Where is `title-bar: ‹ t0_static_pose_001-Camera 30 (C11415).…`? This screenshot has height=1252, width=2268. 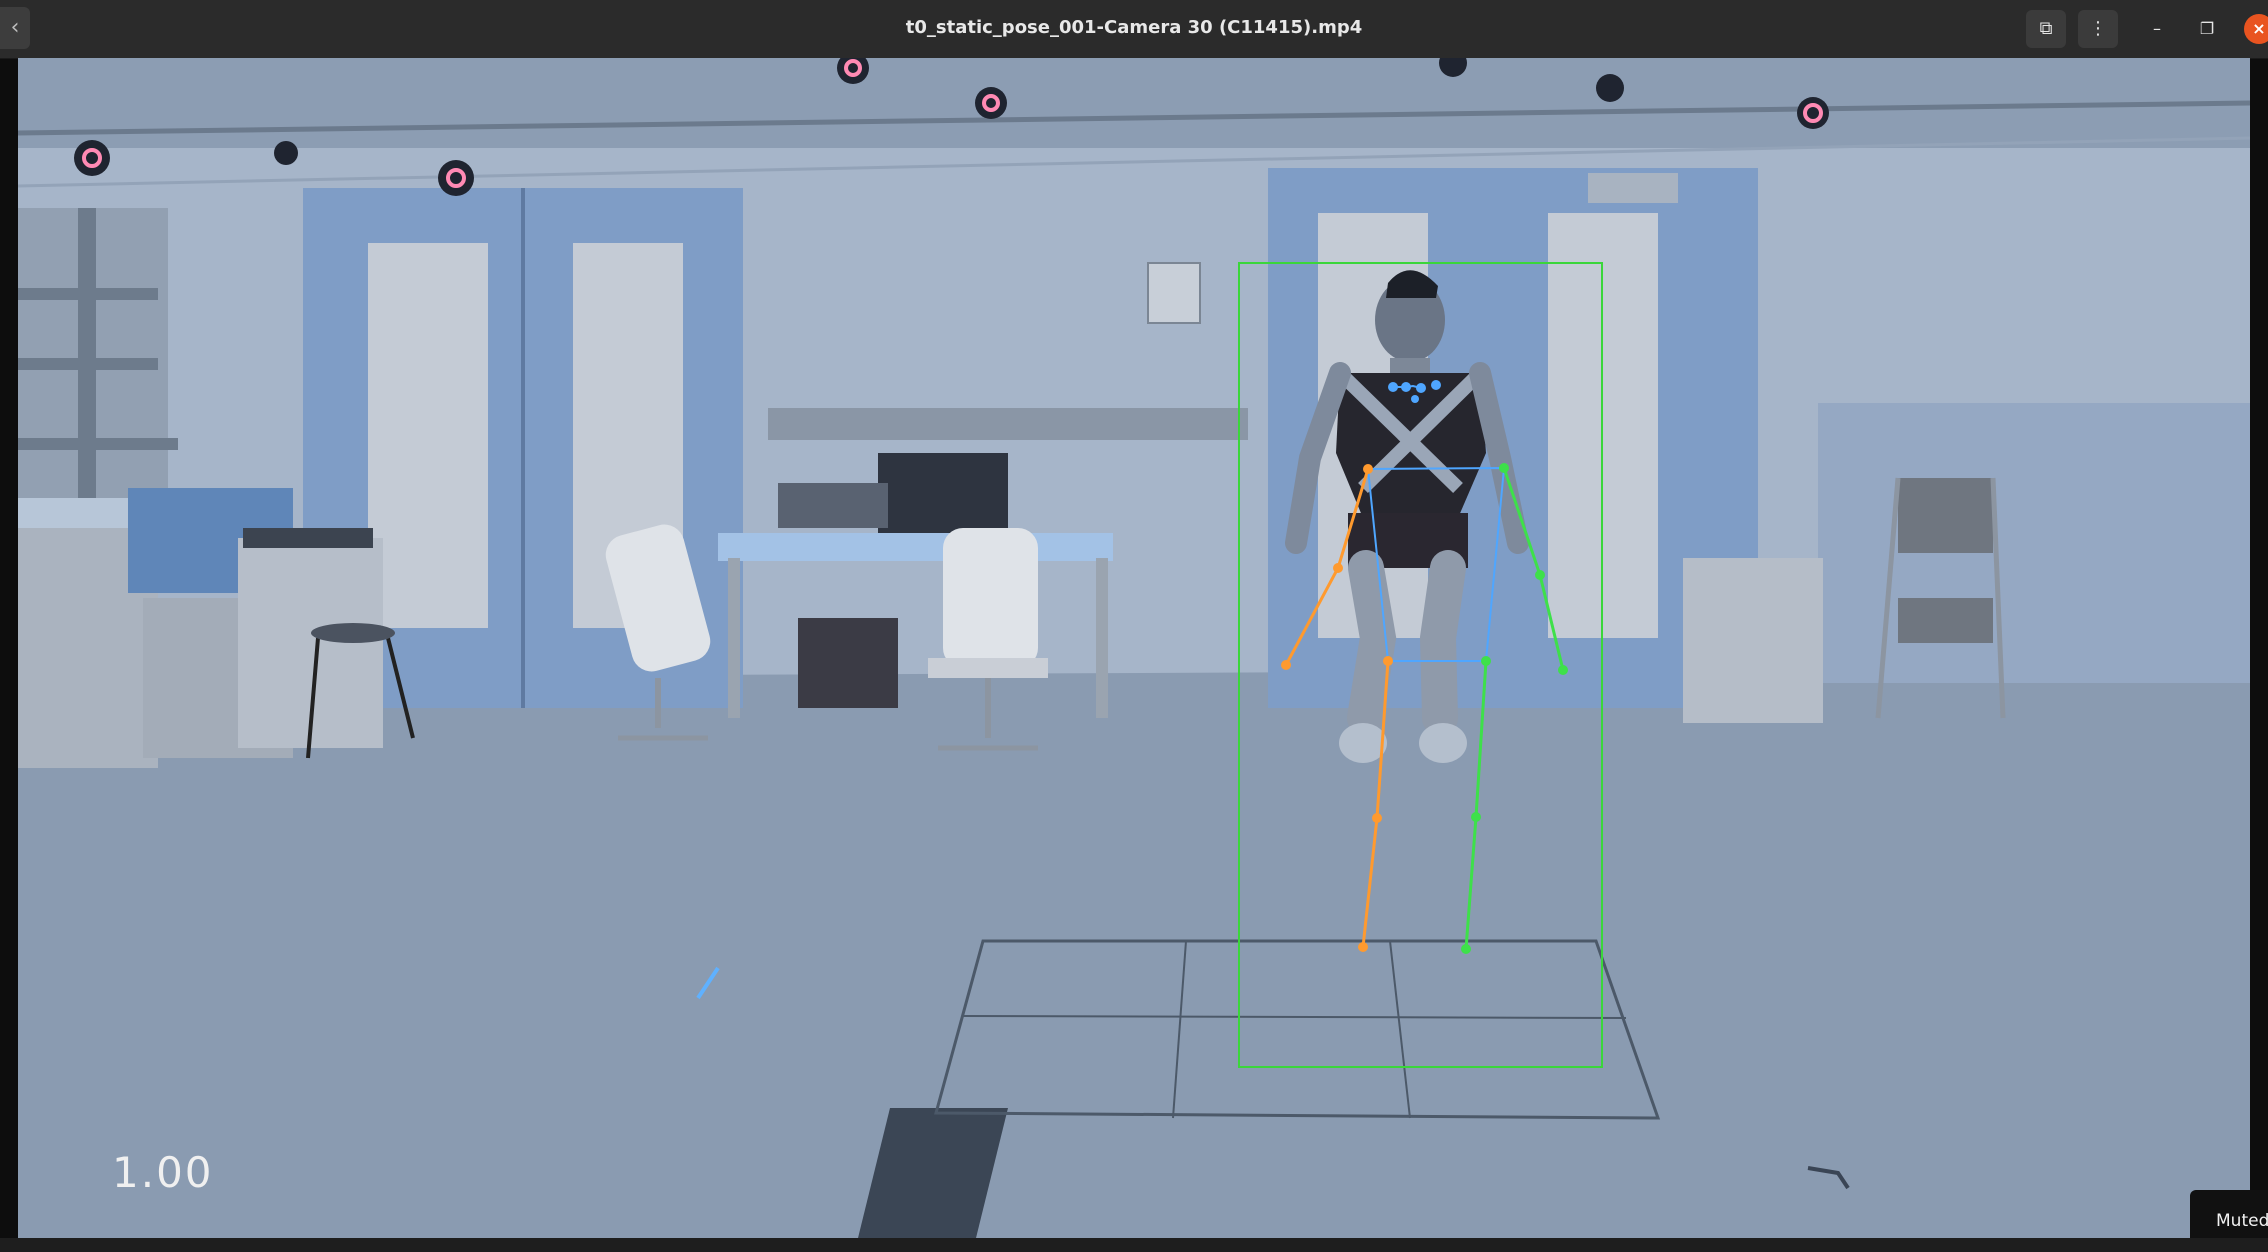 title-bar: ‹ t0_static_pose_001-Camera 30 (C11415).… is located at coordinates (1134, 29).